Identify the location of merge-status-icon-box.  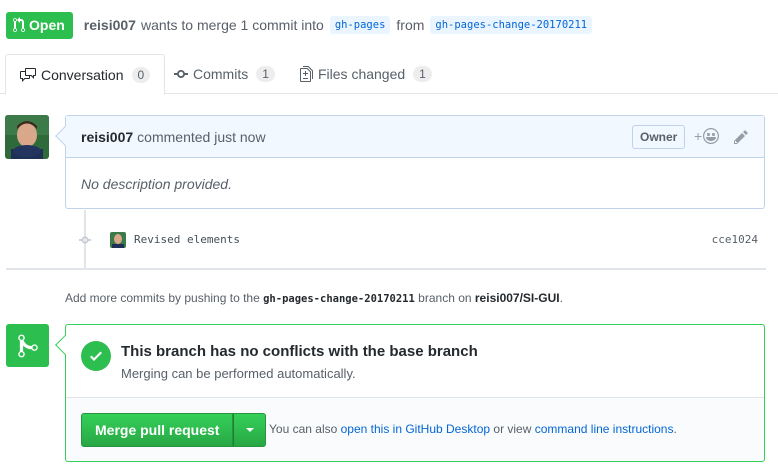
(27, 345).